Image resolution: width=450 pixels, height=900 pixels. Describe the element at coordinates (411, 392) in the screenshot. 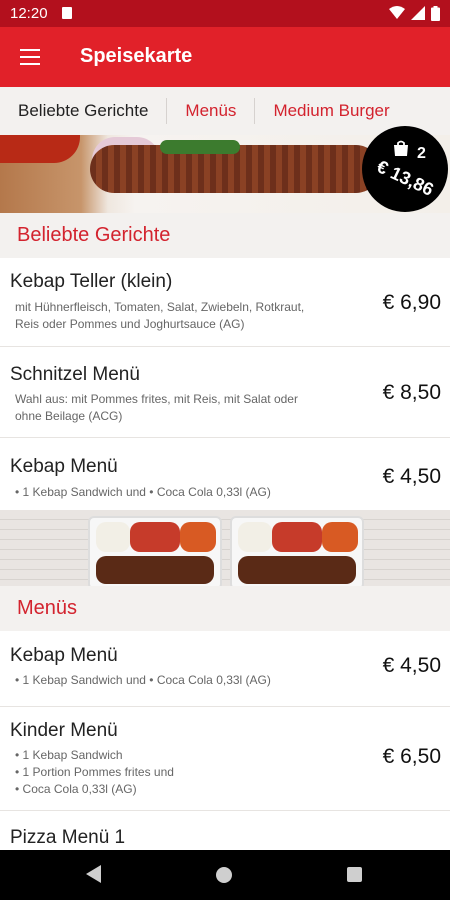

I see `item-price: € 8,50` at that location.